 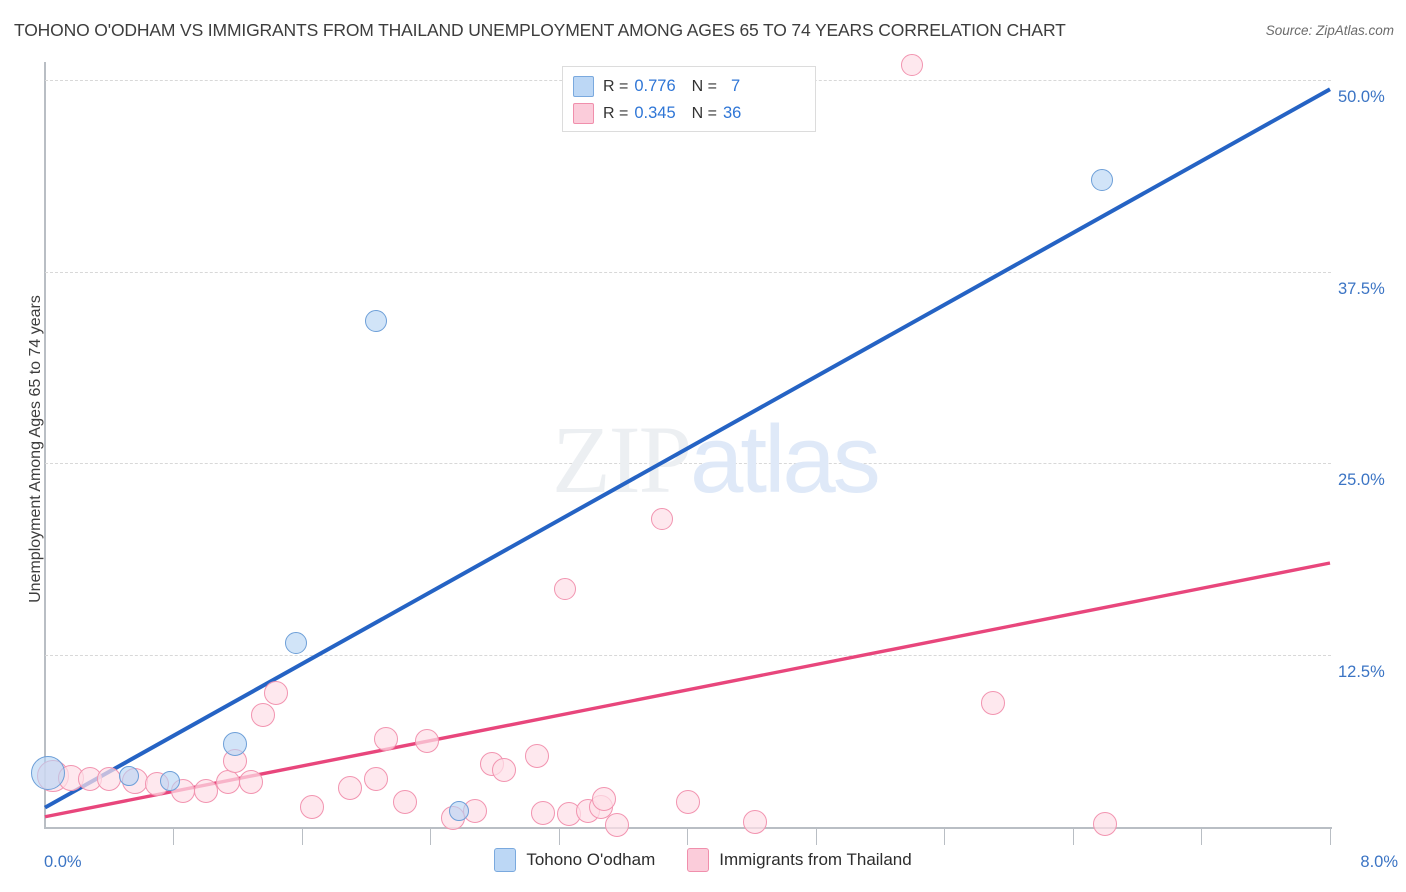 I want to click on stats-r-label-blue: R =, so click(x=616, y=86).